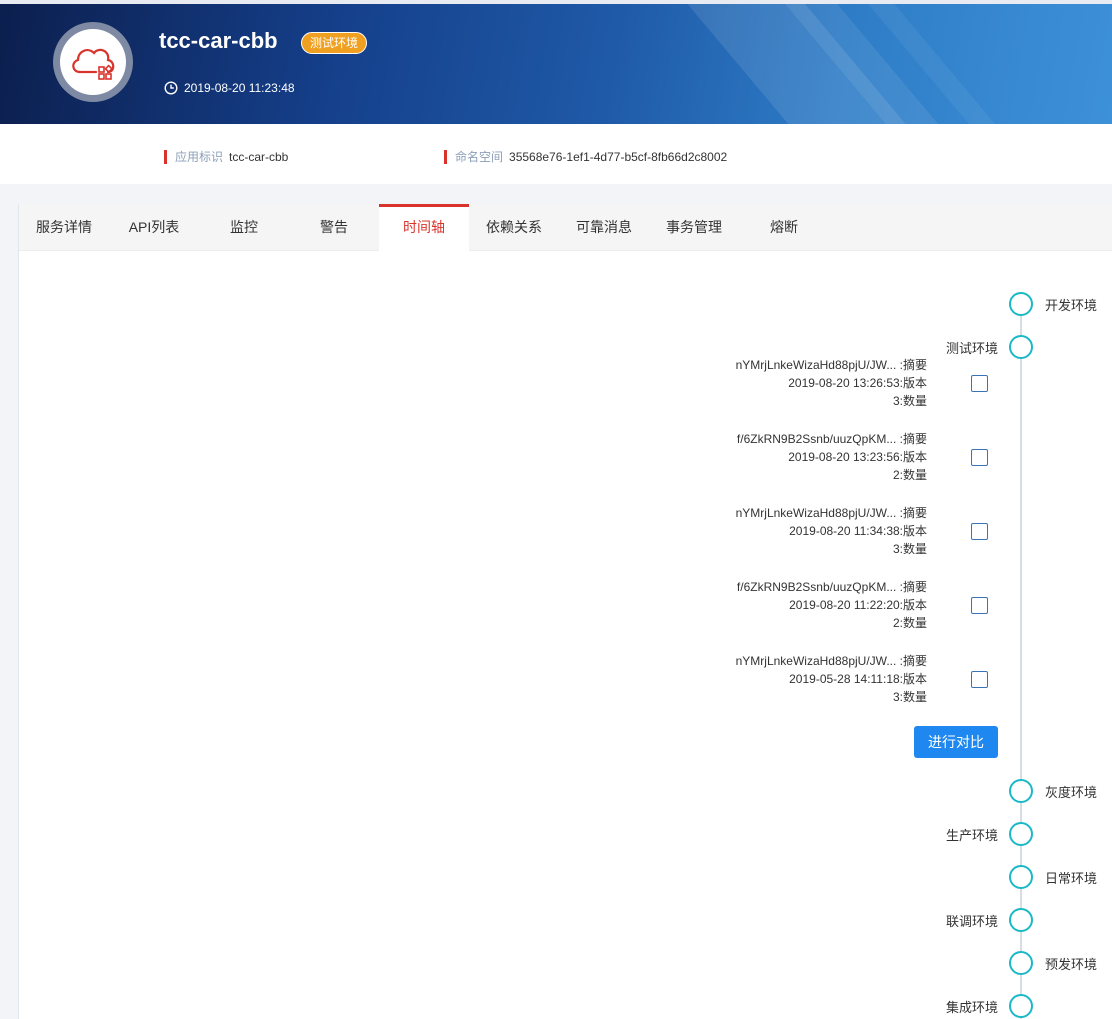  Describe the element at coordinates (1071, 963) in the screenshot. I see `env-label-pre-release: 预发环境` at that location.